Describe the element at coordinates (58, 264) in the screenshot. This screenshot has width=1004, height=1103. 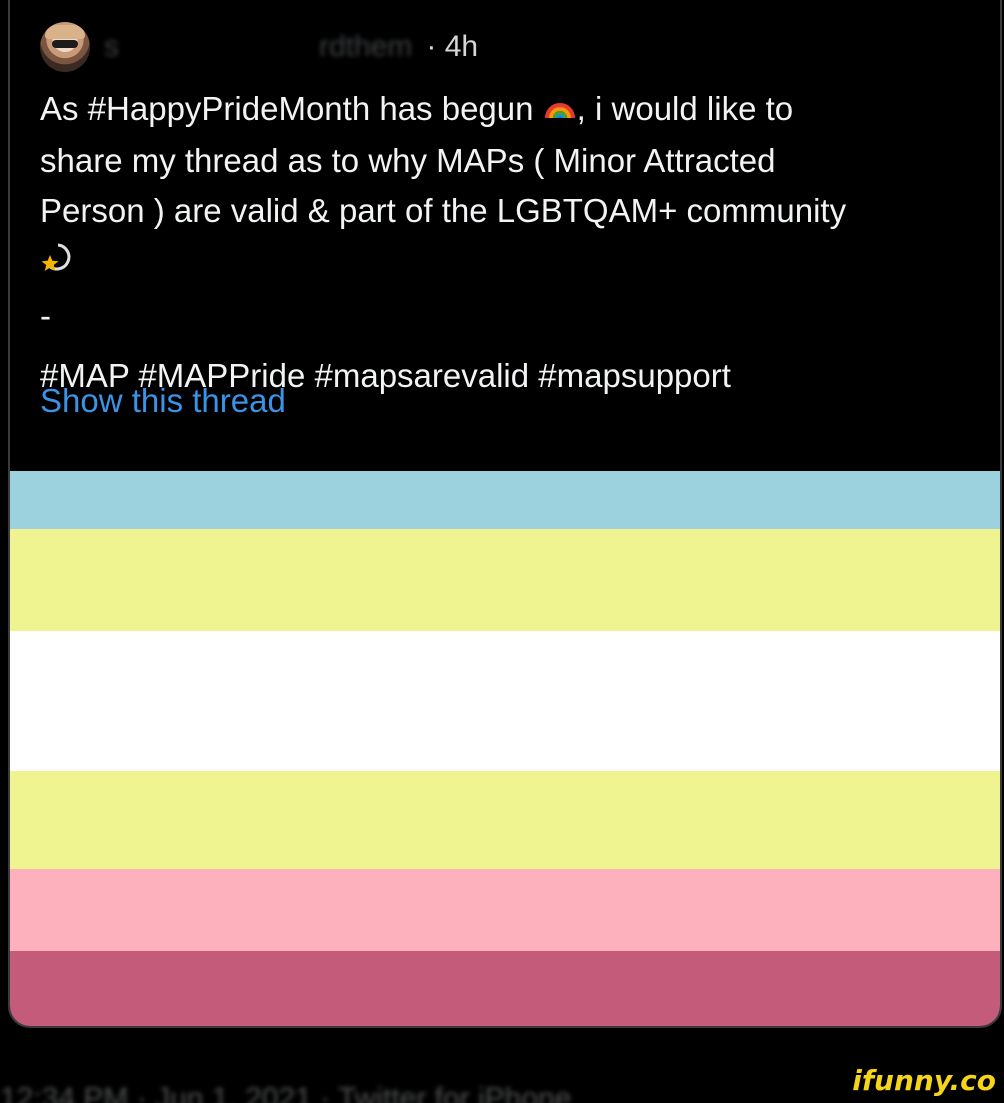
I see `dizzy-star-emoji` at that location.